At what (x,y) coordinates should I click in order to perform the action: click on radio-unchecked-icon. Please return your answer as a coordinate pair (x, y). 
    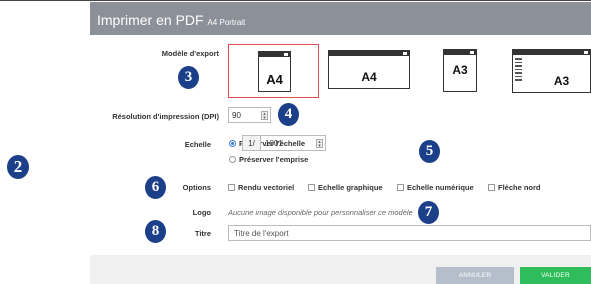
    Looking at the image, I should click on (232, 159).